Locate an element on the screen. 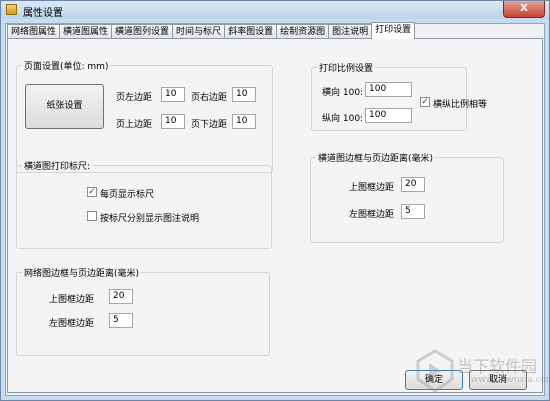  show-ruler-each-page-label: 每页显示标尺 is located at coordinates (127, 195).